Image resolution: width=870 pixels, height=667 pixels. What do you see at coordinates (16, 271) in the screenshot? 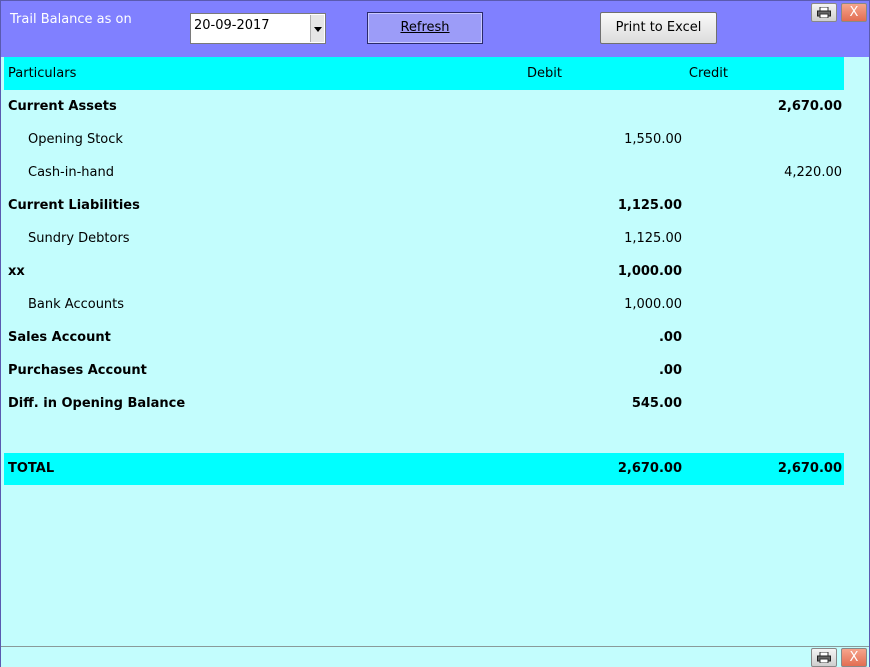
I see `row-particulars: xx` at bounding box center [16, 271].